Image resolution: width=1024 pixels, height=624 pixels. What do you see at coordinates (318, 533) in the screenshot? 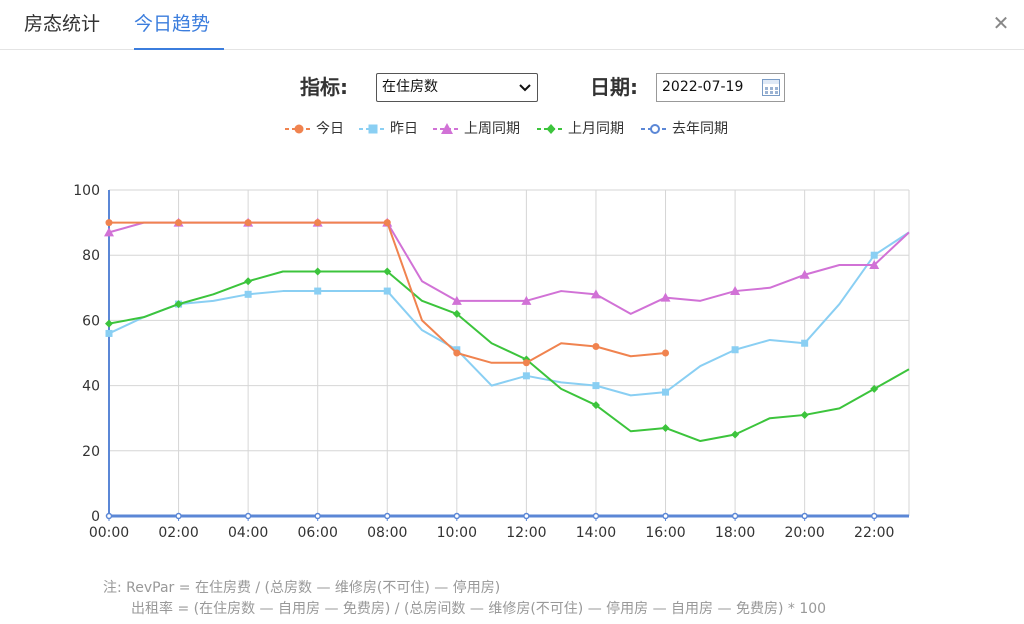
I see `x-tick-label: 06:00` at bounding box center [318, 533].